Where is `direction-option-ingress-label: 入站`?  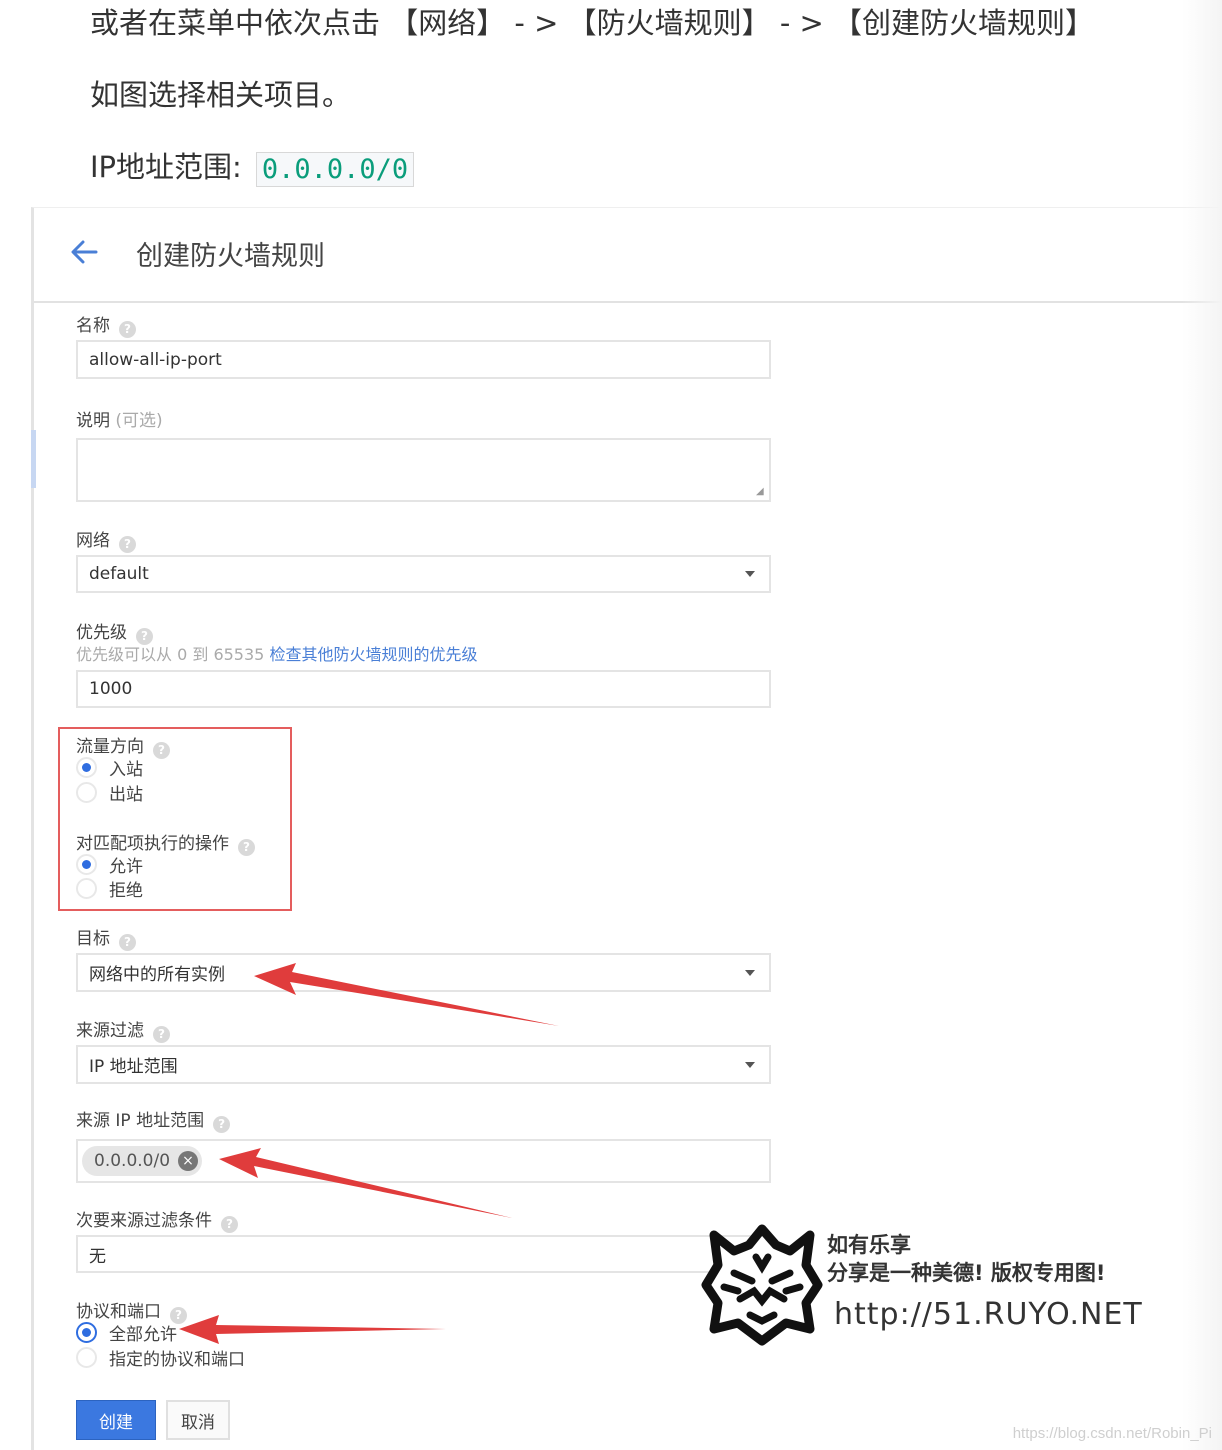 direction-option-ingress-label: 入站 is located at coordinates (126, 770).